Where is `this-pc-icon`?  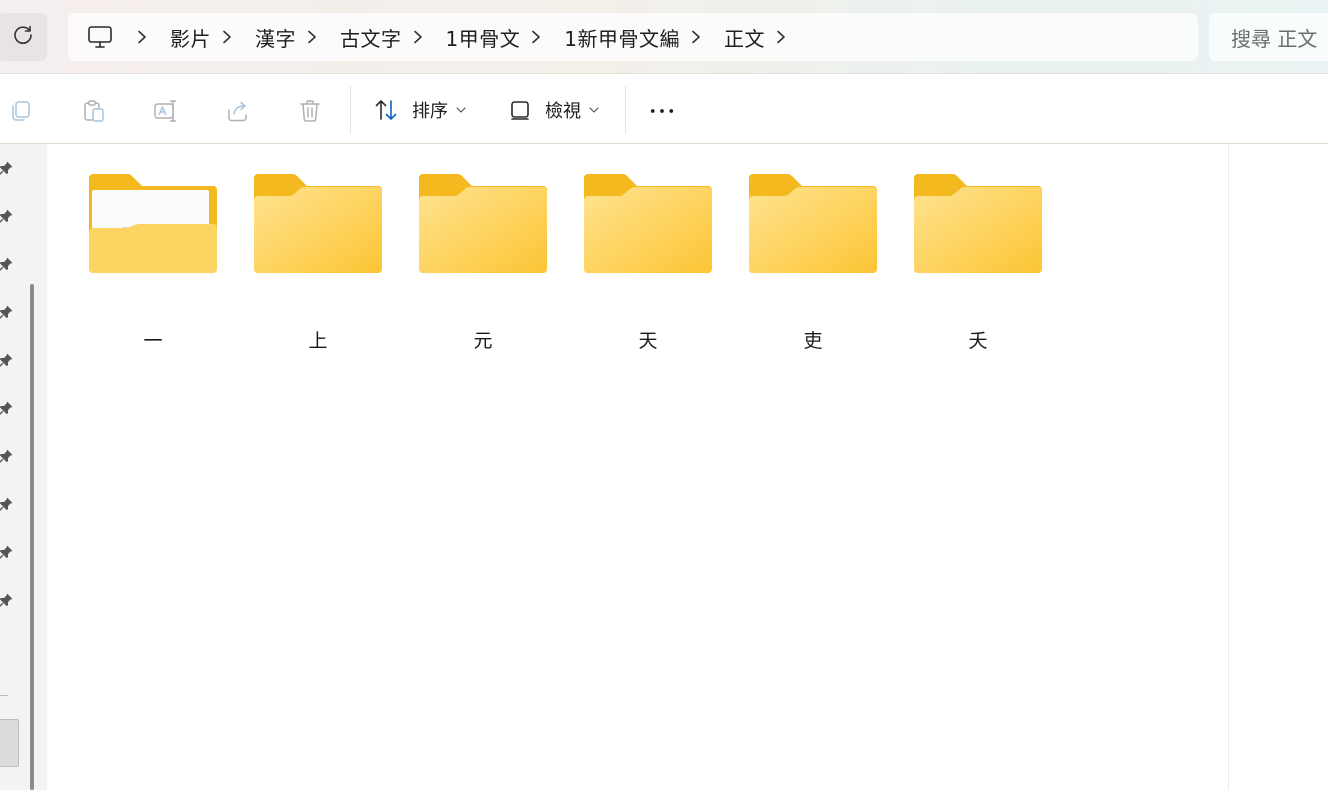
this-pc-icon is located at coordinates (100, 37).